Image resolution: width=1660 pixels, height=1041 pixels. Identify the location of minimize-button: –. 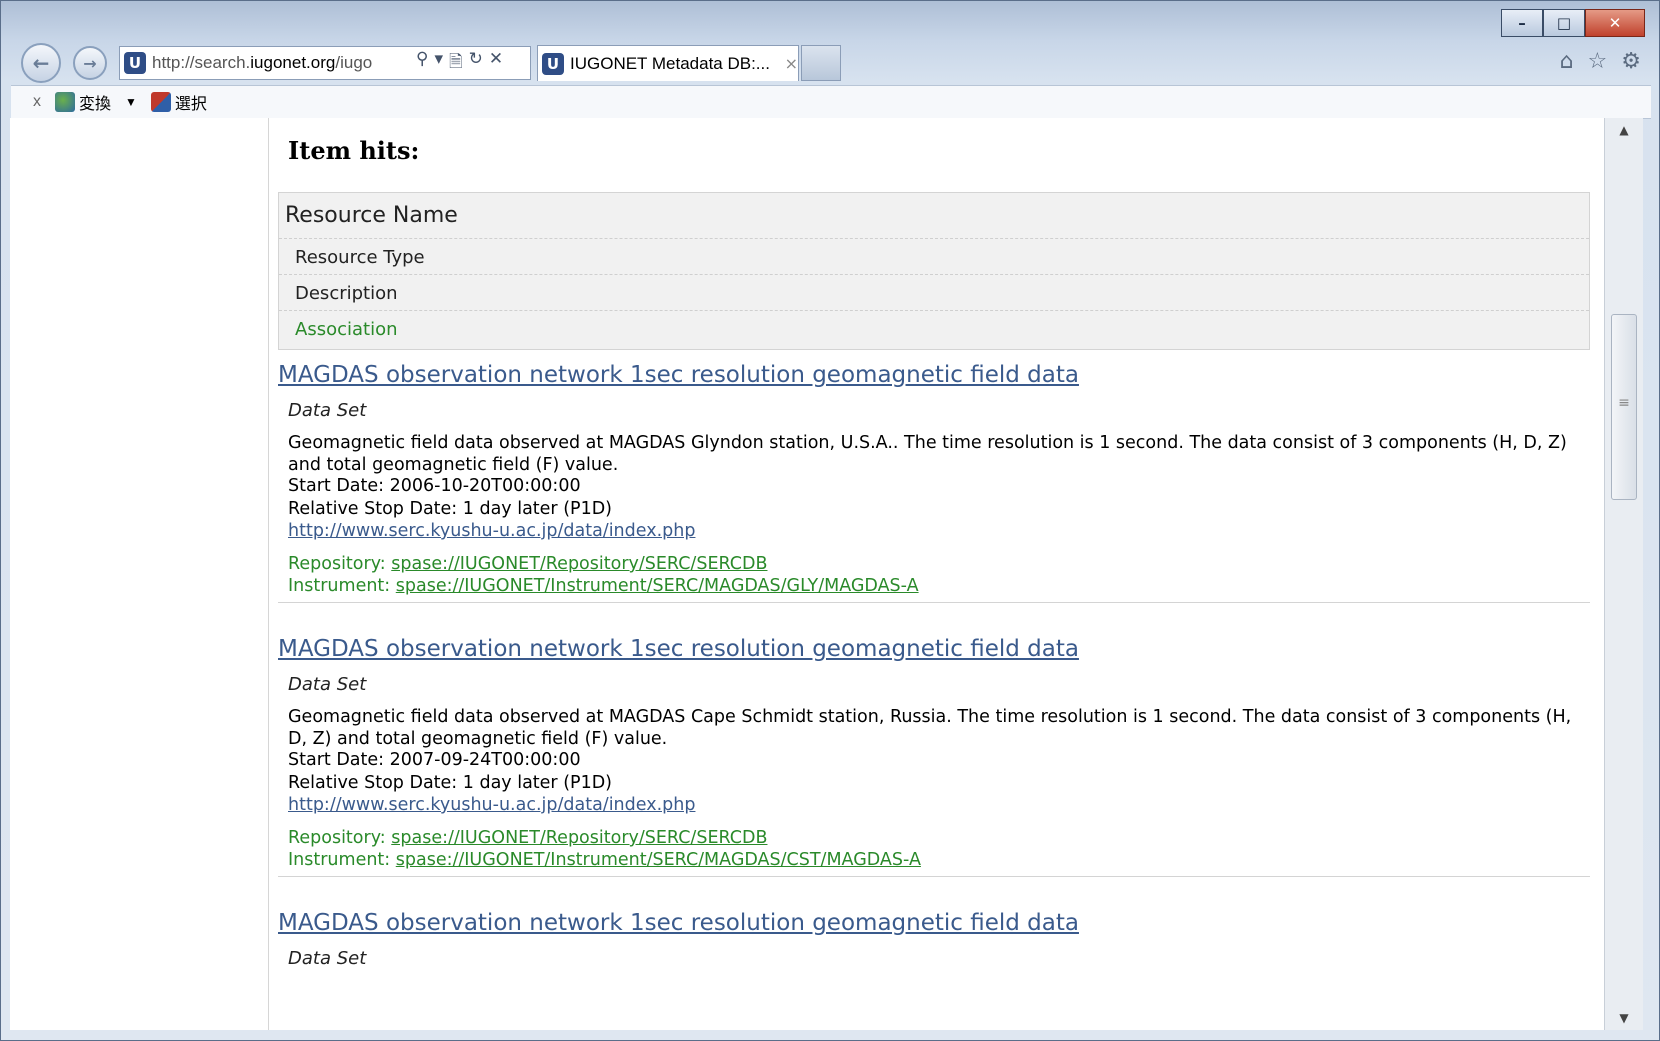
(1522, 23).